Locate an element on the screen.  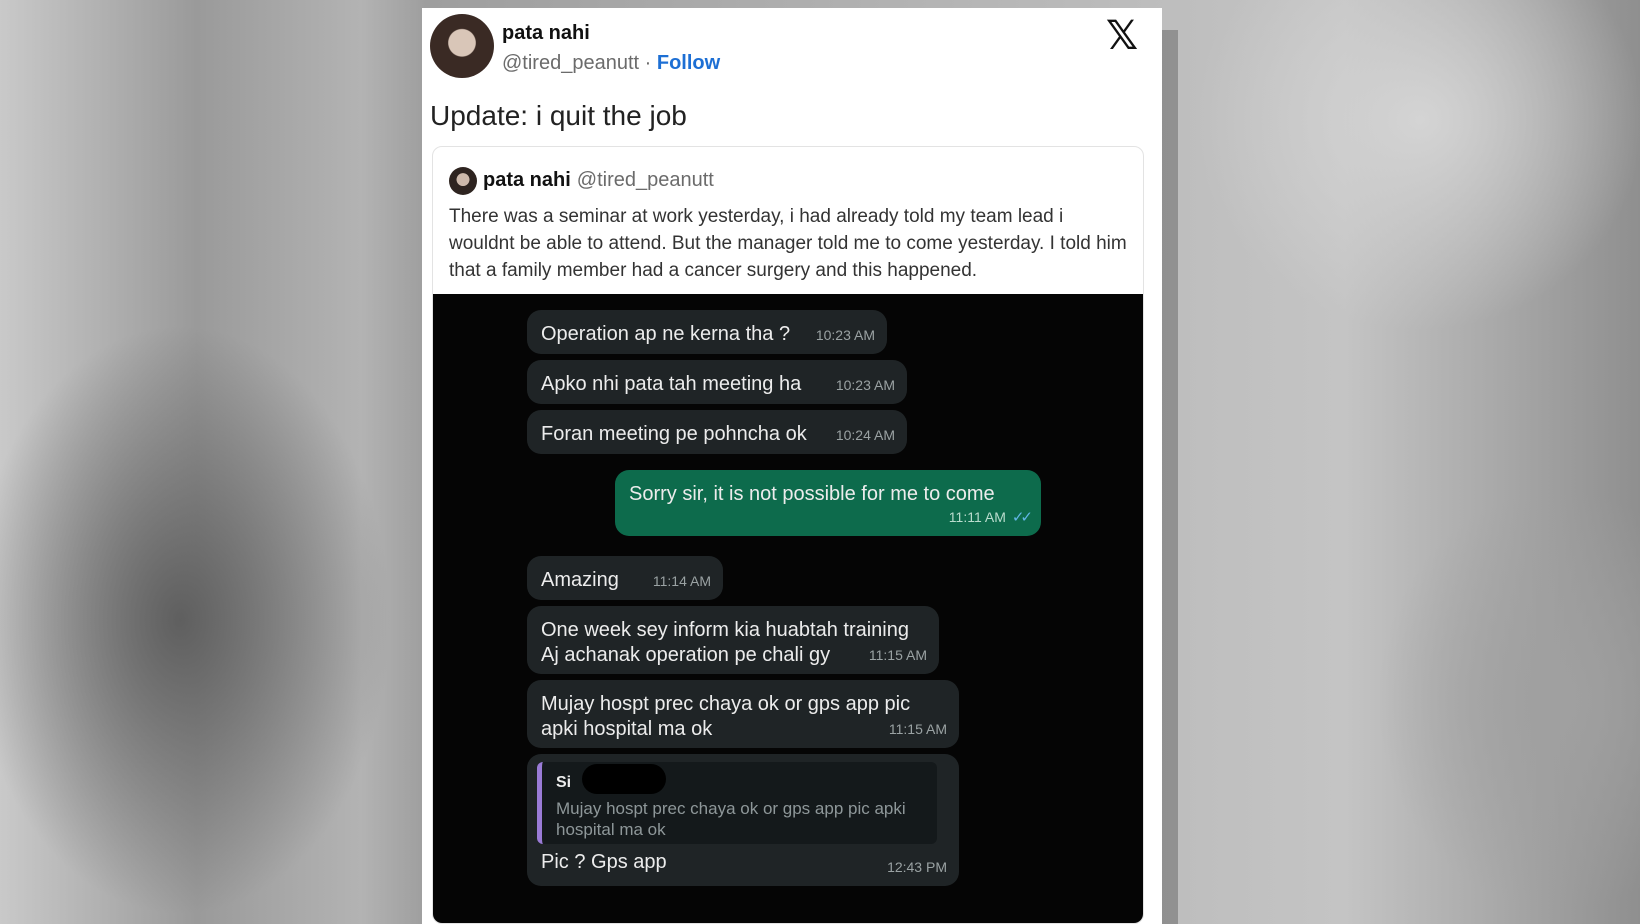
author-avatar is located at coordinates (462, 46).